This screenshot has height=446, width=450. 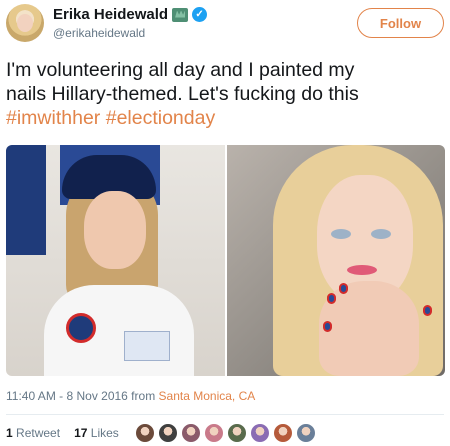 What do you see at coordinates (53, 118) in the screenshot?
I see `hashtag-link: #imwithher` at bounding box center [53, 118].